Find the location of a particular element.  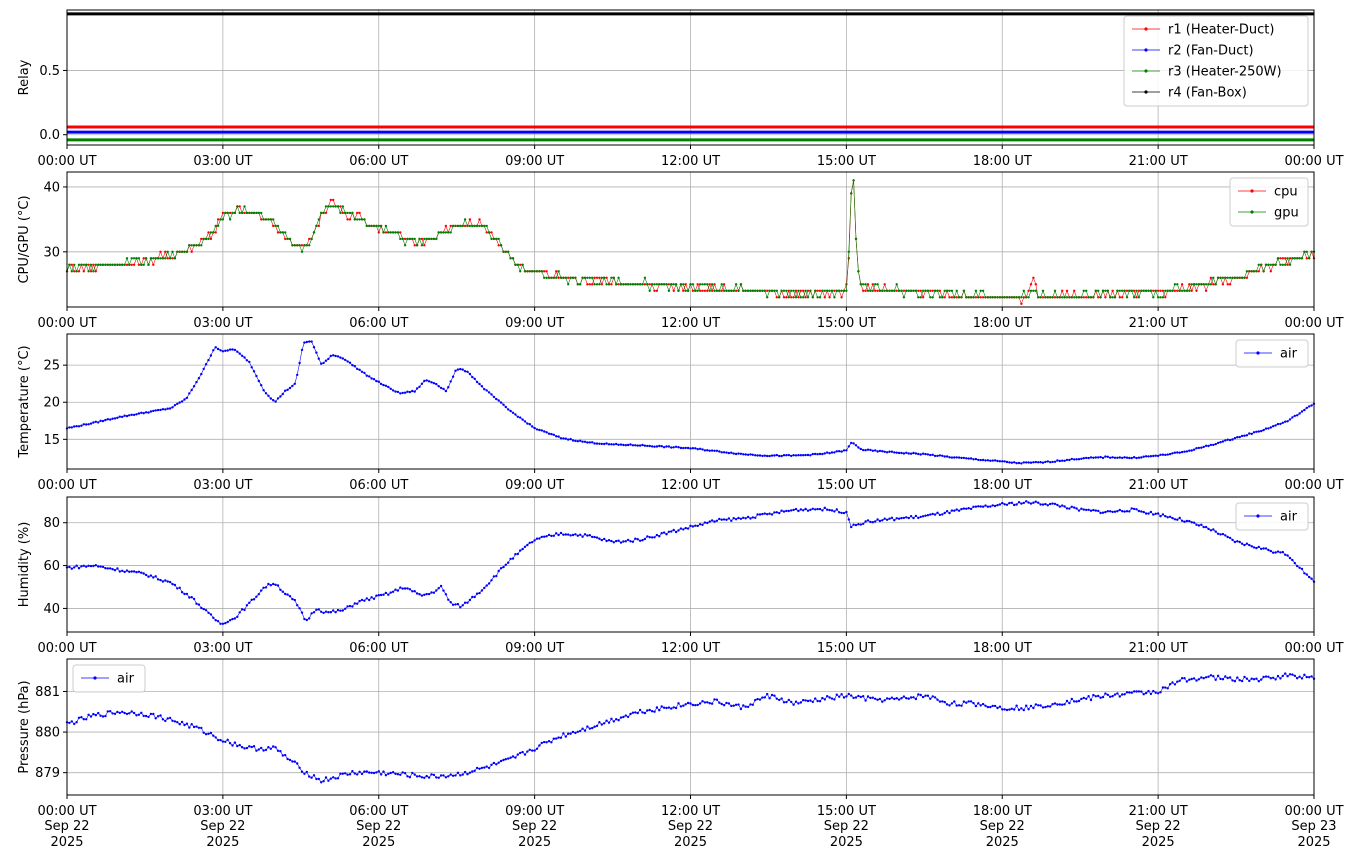

y-tick-label: 30 is located at coordinates (51, 252).